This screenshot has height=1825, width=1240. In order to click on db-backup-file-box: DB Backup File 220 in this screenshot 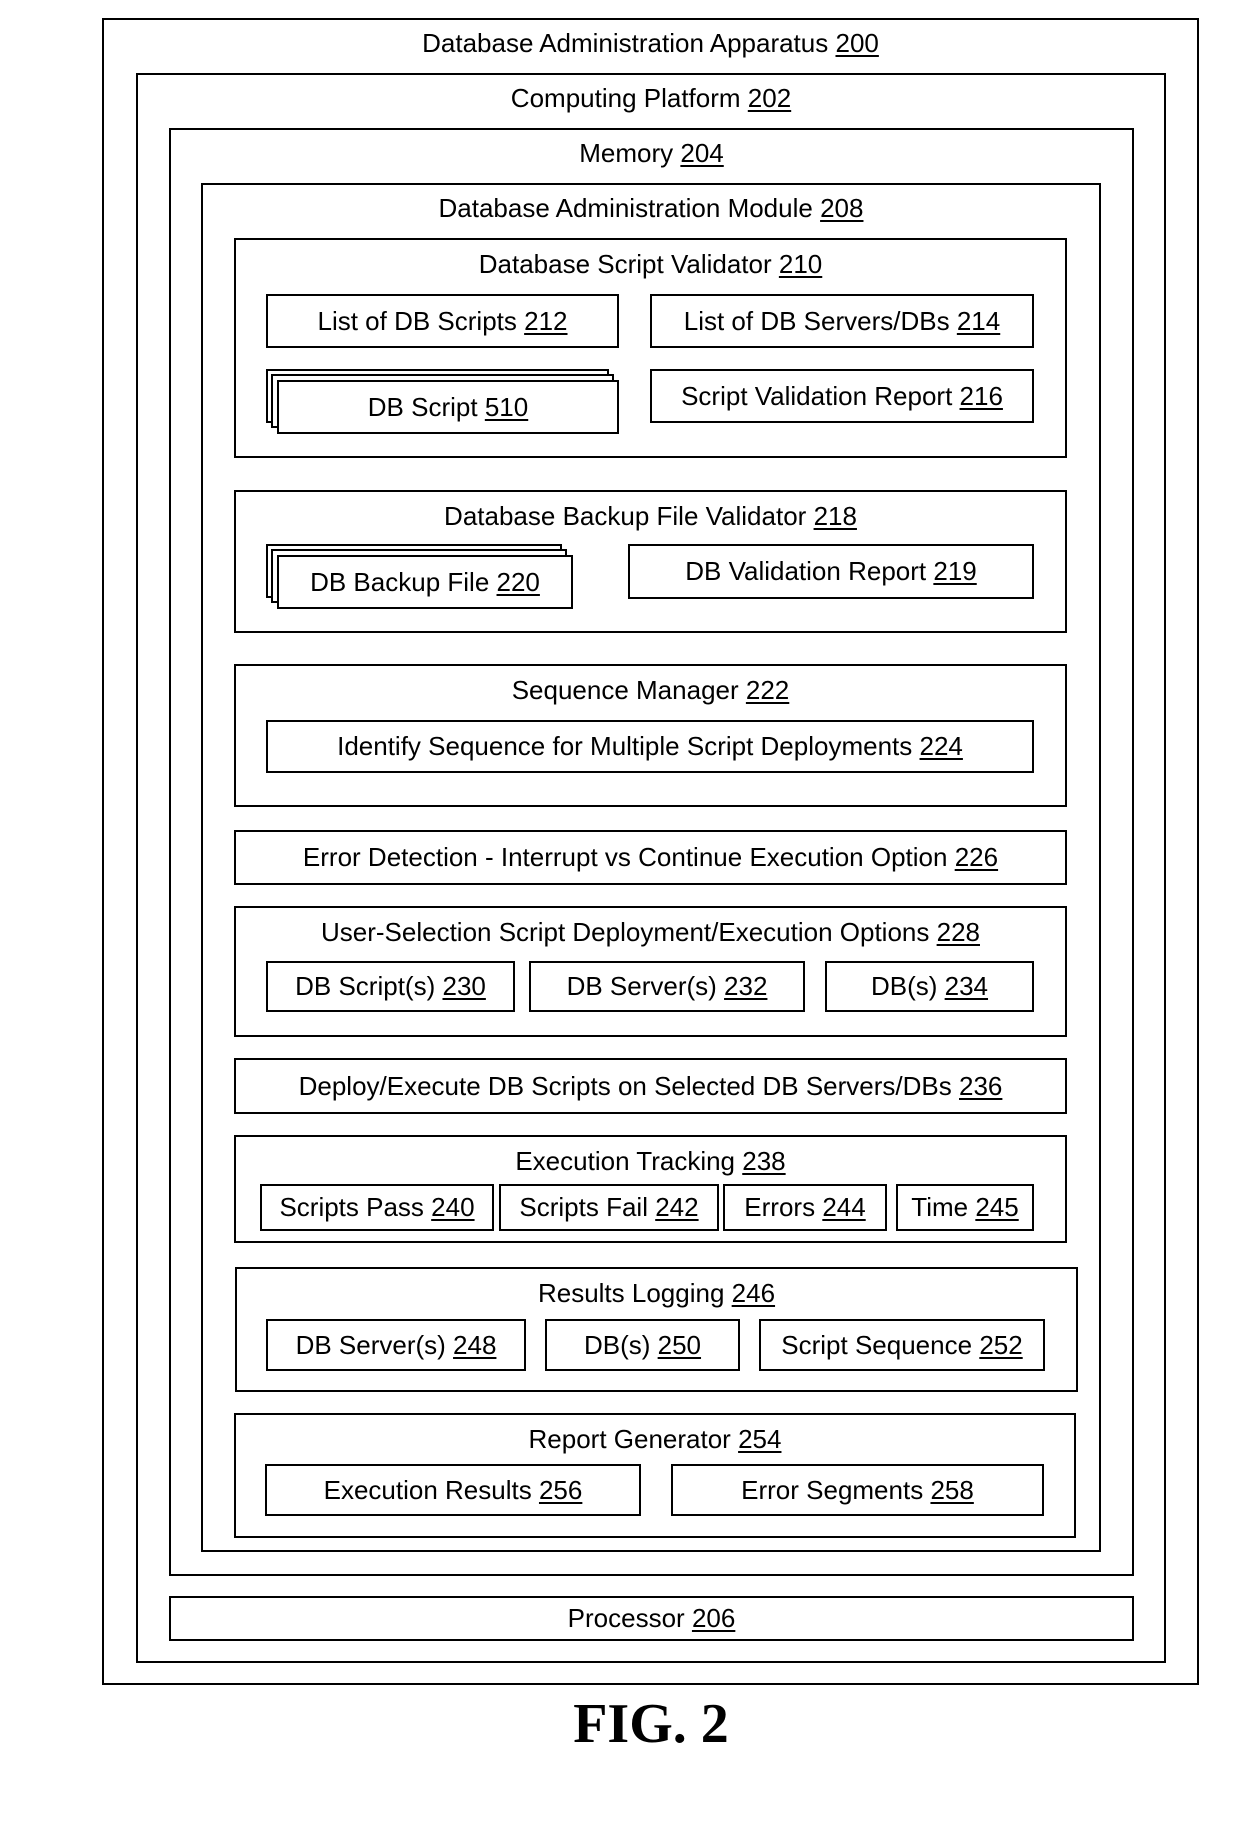, I will do `click(425, 582)`.